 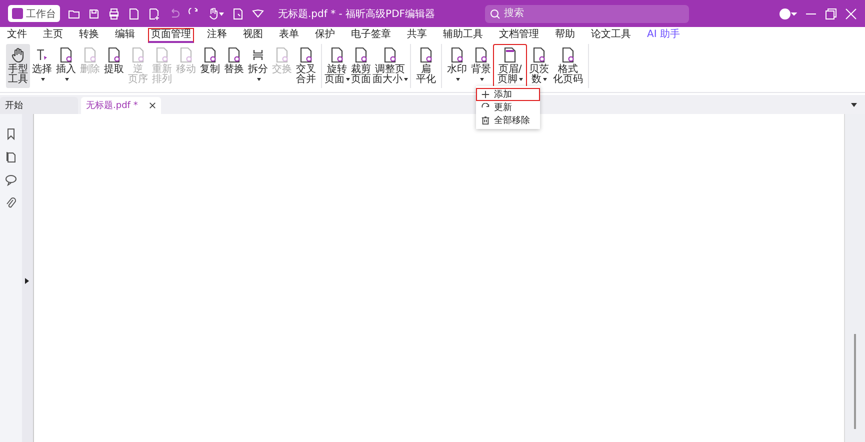 What do you see at coordinates (457, 66) in the screenshot?
I see `ribbon-tool-button: 水印` at bounding box center [457, 66].